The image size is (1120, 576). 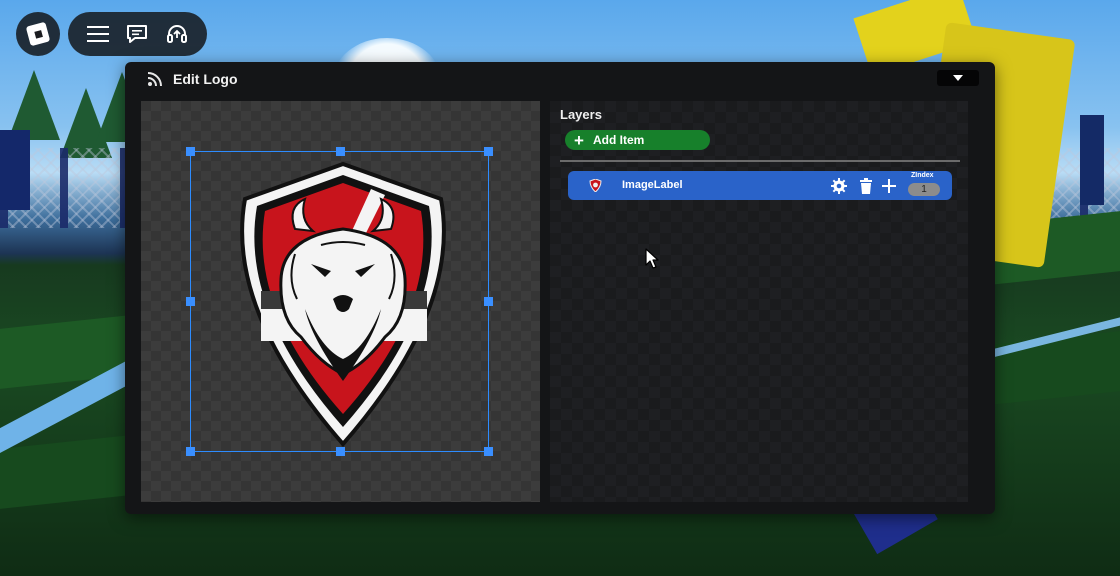 I want to click on divider, so click(x=760, y=161).